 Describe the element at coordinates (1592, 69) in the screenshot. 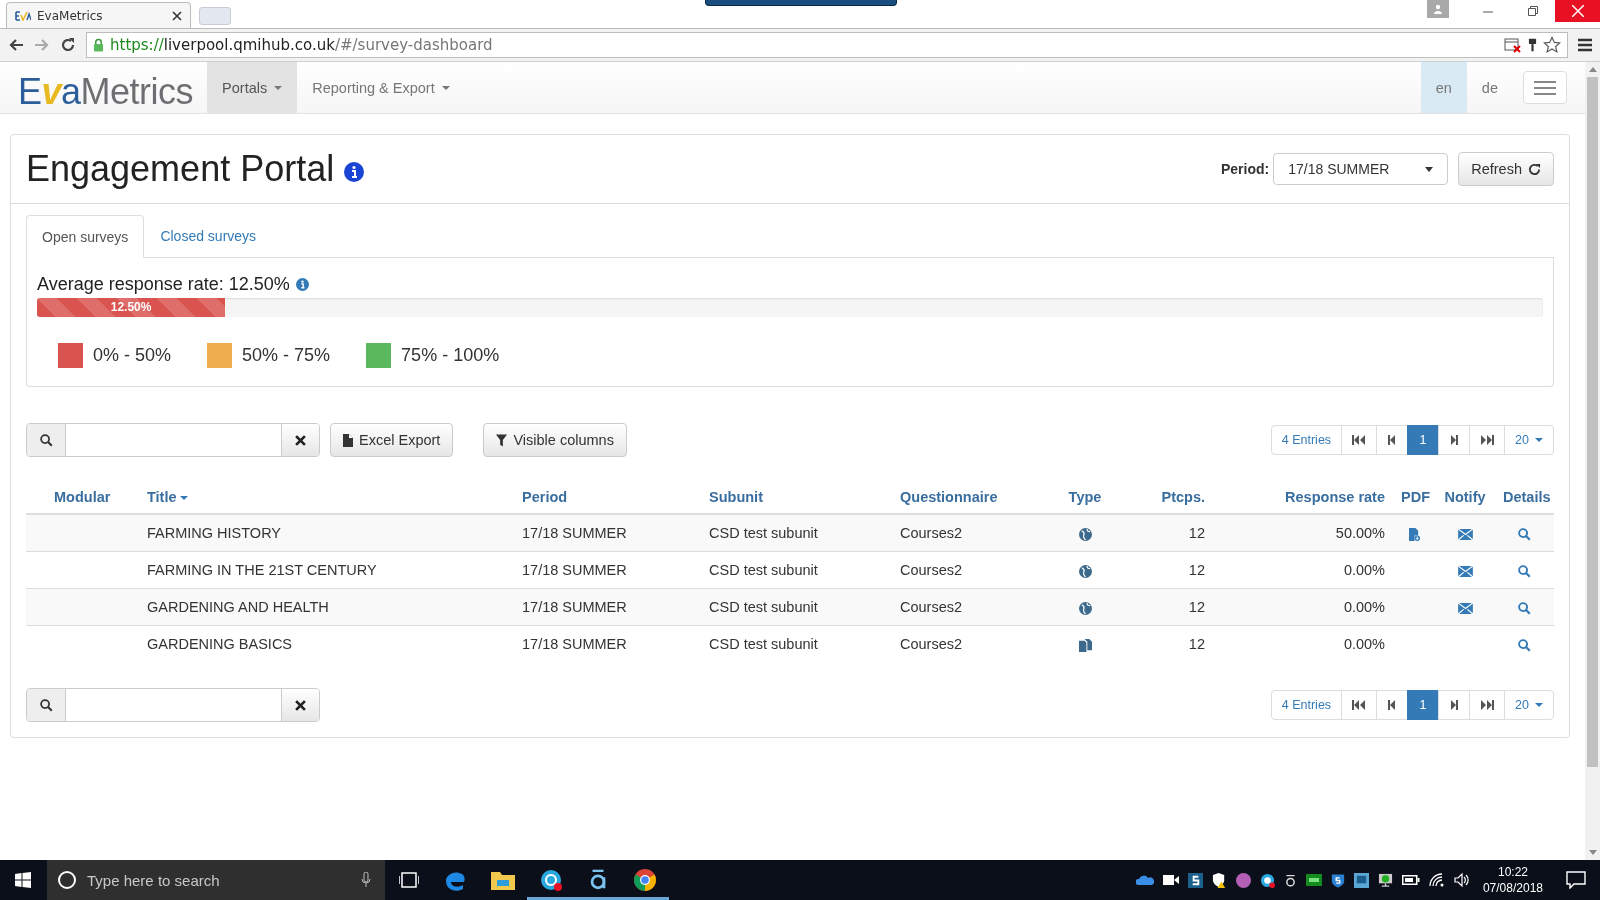

I see `scroll-up-icon` at that location.